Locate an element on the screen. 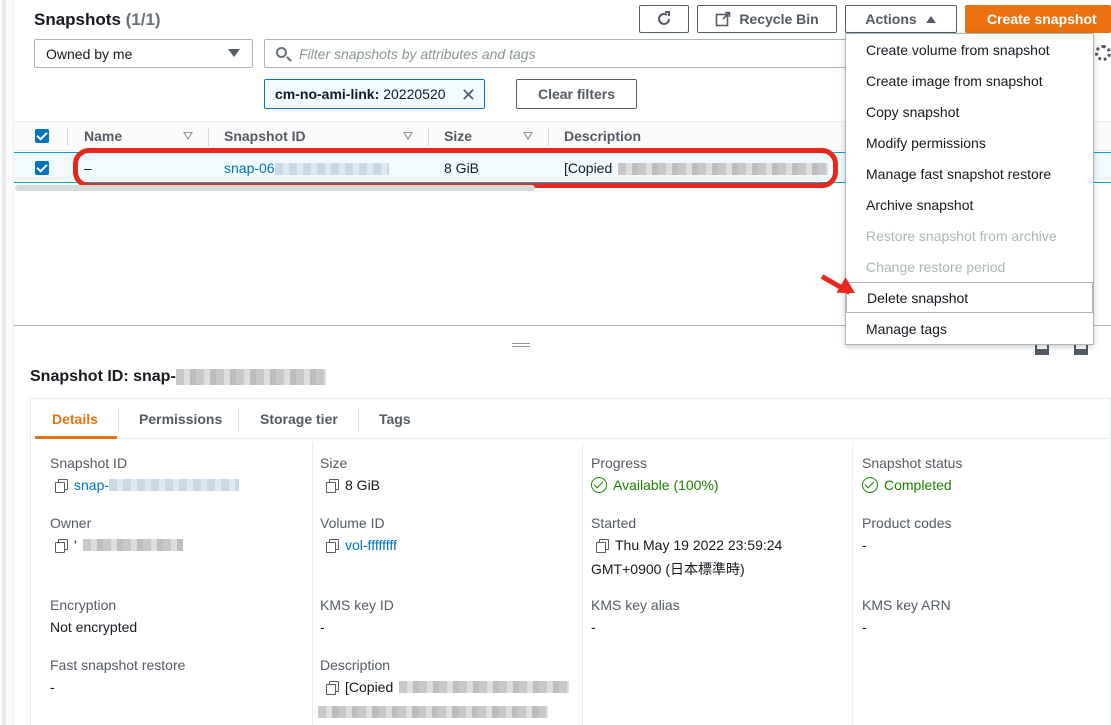 The image size is (1111, 725). clear-filters-button: Clear filters is located at coordinates (576, 94).